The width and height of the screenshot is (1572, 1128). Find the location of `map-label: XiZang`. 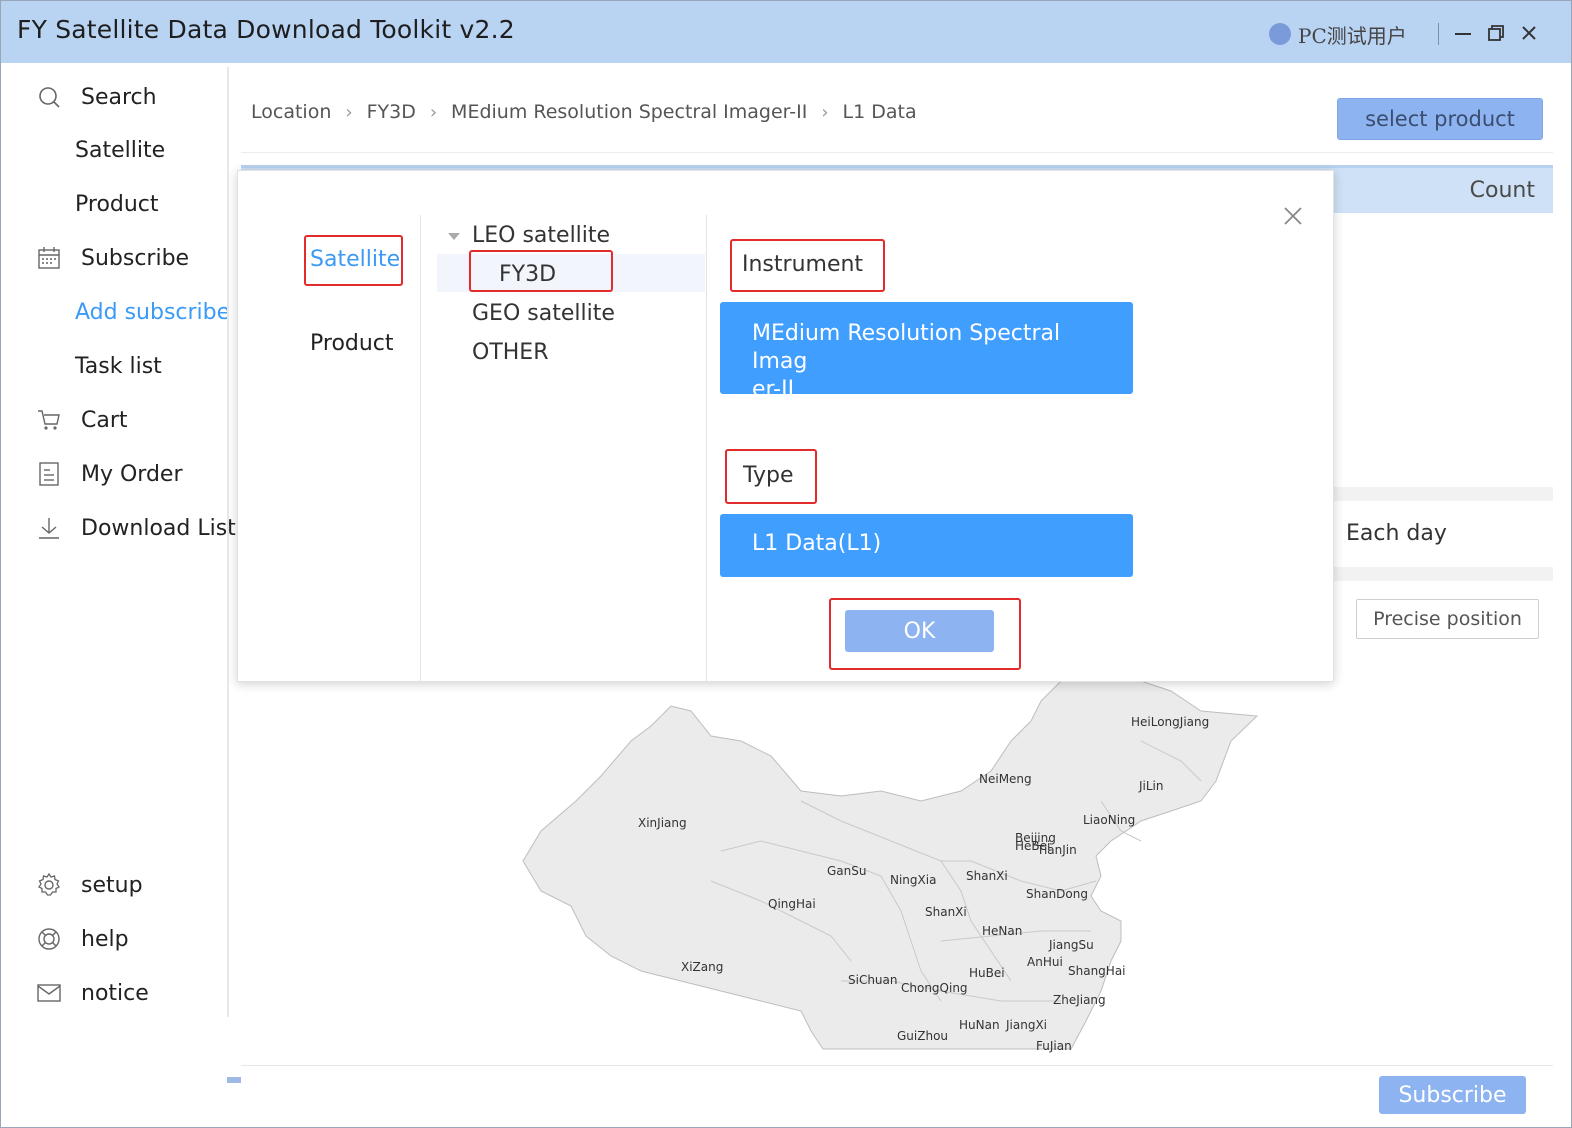

map-label: XiZang is located at coordinates (702, 967).